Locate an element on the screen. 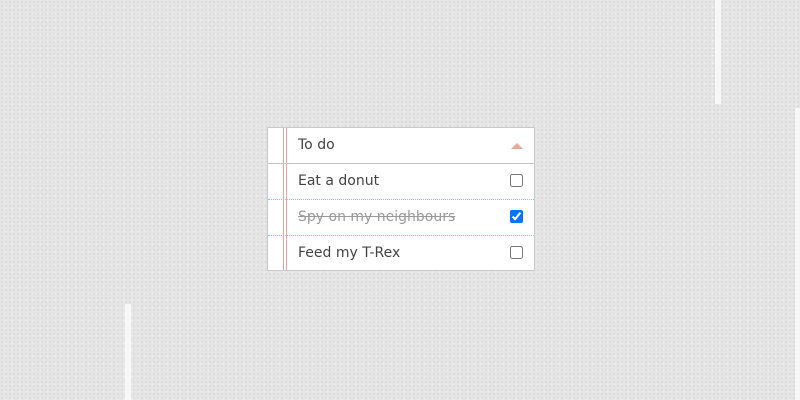 This screenshot has height=400, width=800. todo-item-label: Eat a donut is located at coordinates (339, 181).